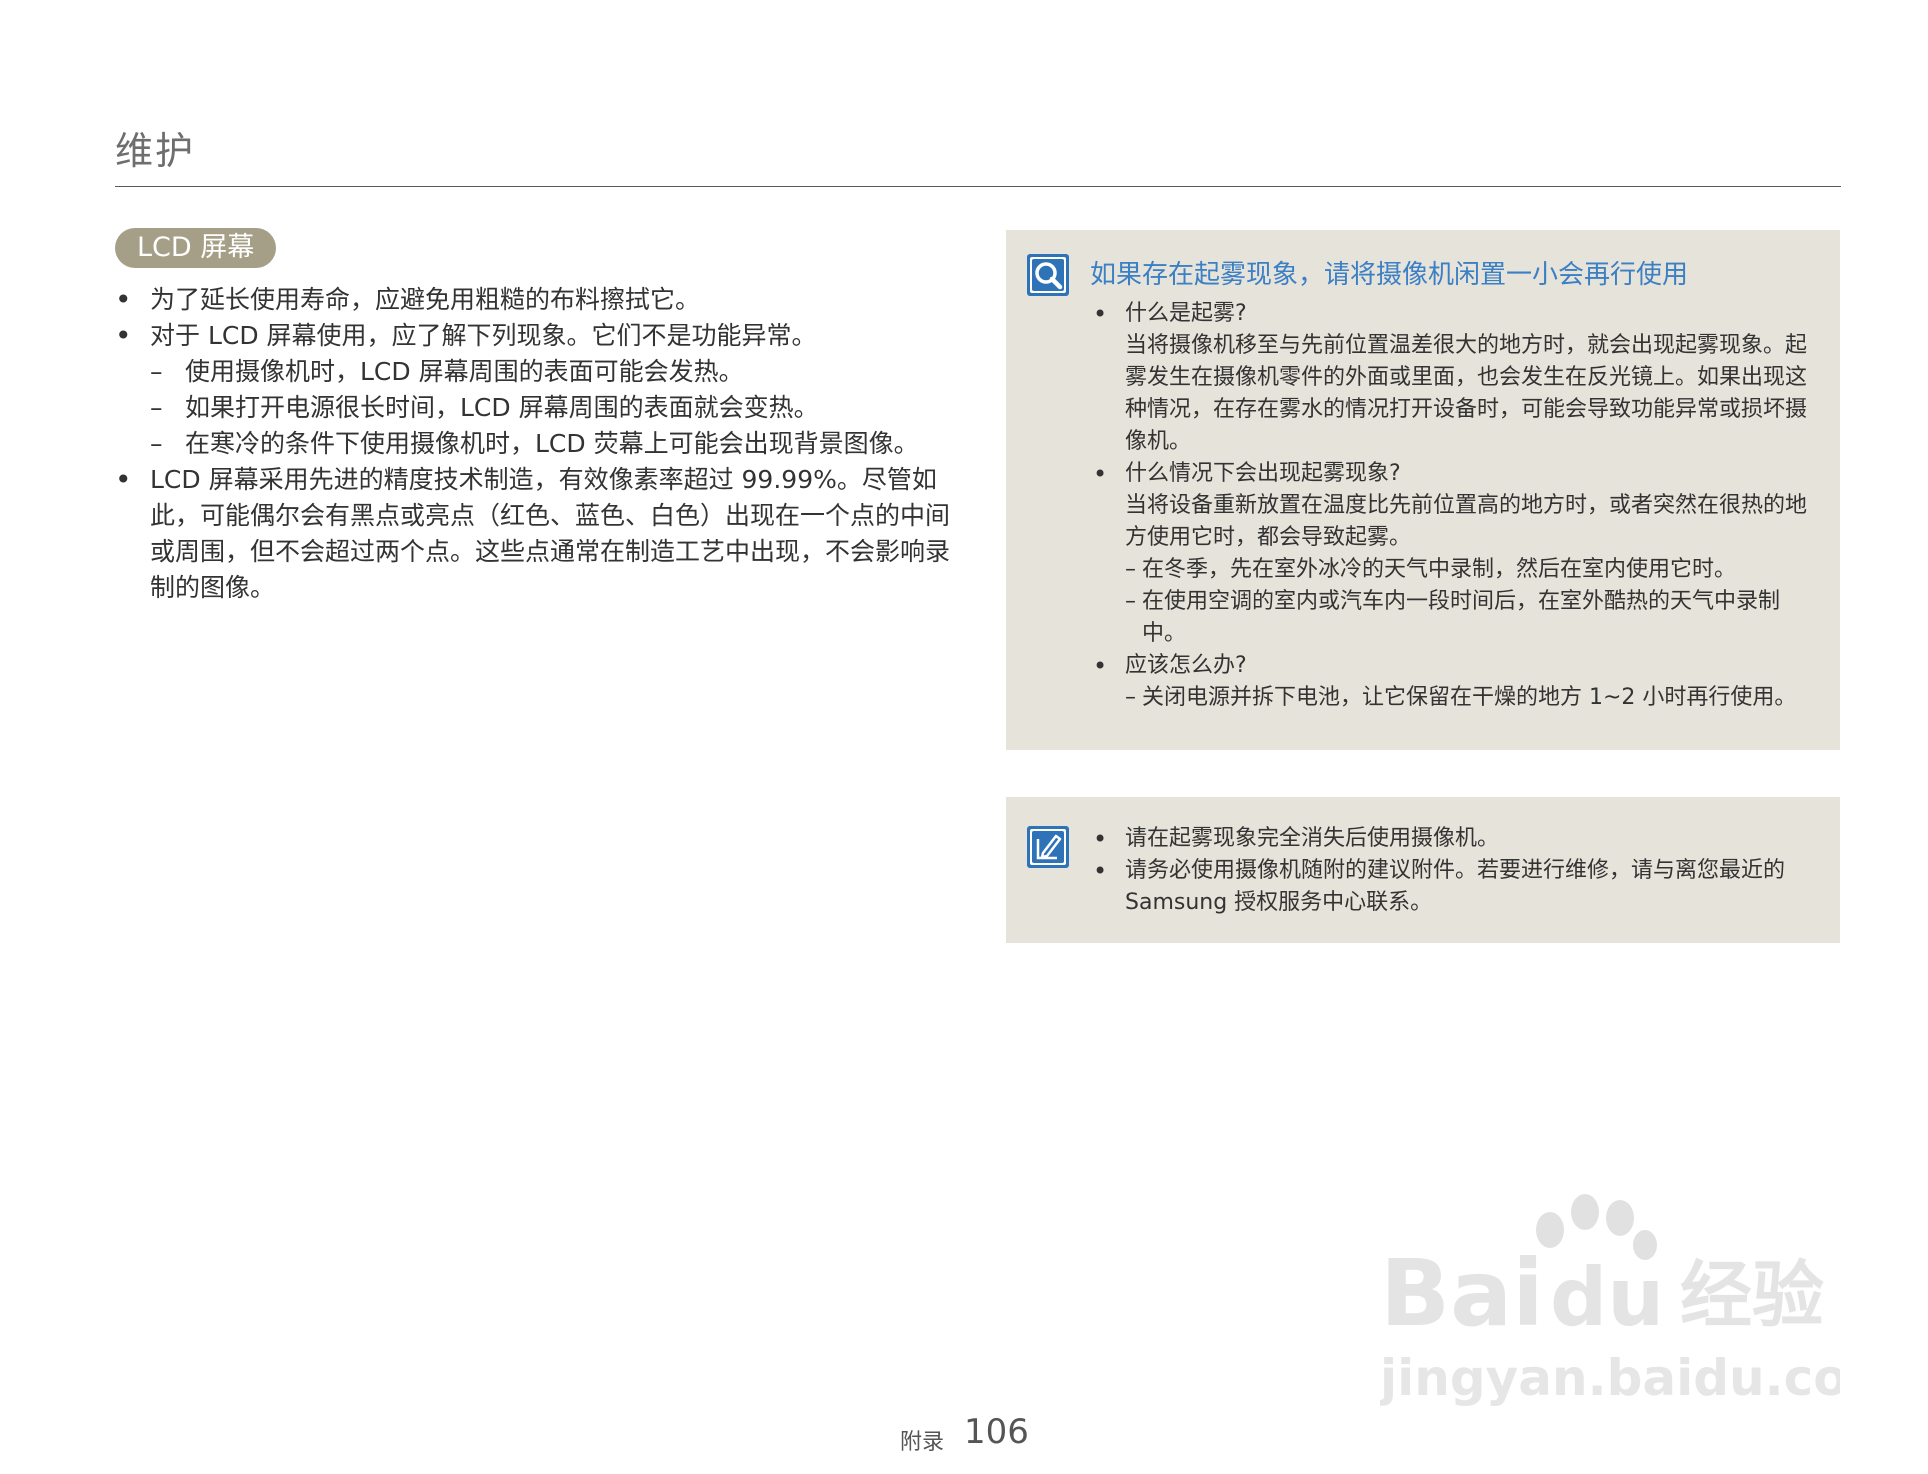 This screenshot has width=1928, height=1474. I want to click on sub-list-item: 关闭电源并拆下电池，让它保留在干燥的地方 1~2 小时再行使用。, so click(1455, 698).